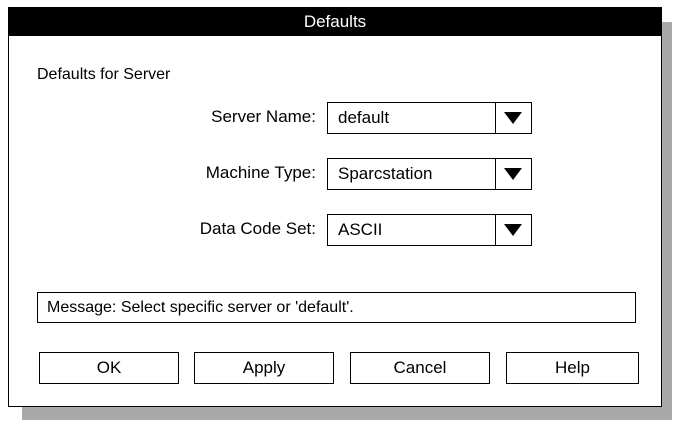 The width and height of the screenshot is (674, 425). Describe the element at coordinates (257, 228) in the screenshot. I see `data-code-set-label: Data Code Set:` at that location.